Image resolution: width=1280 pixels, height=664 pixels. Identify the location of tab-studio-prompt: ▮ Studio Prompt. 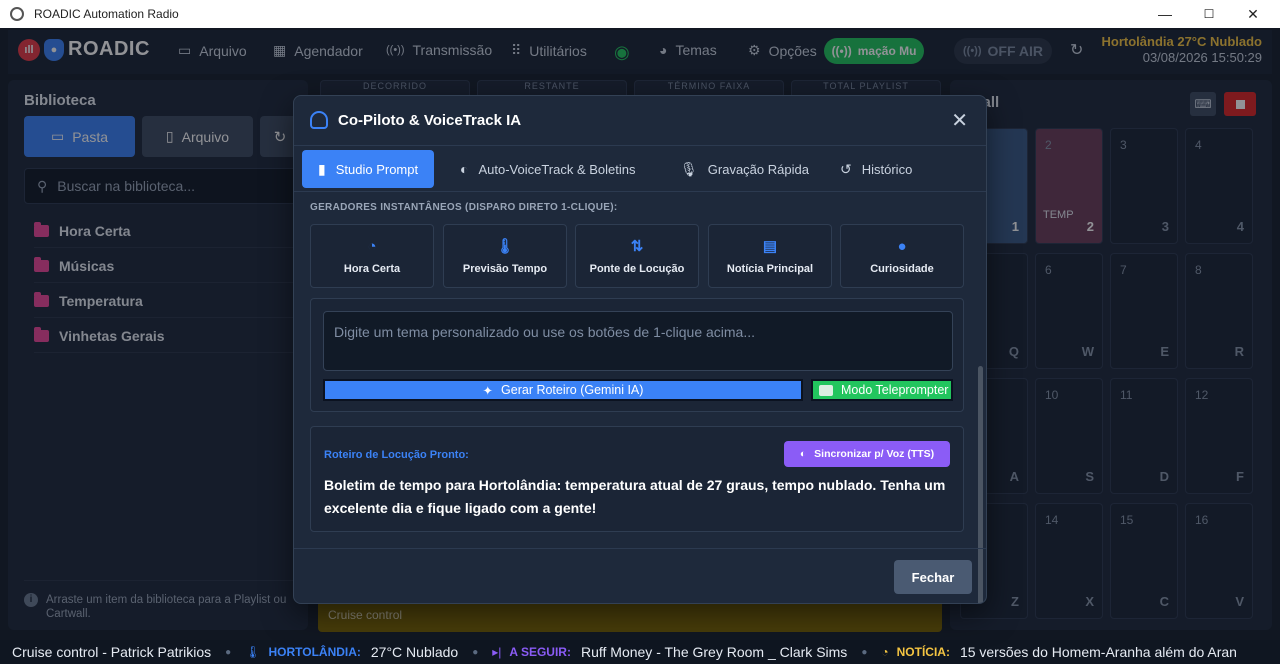
(368, 169).